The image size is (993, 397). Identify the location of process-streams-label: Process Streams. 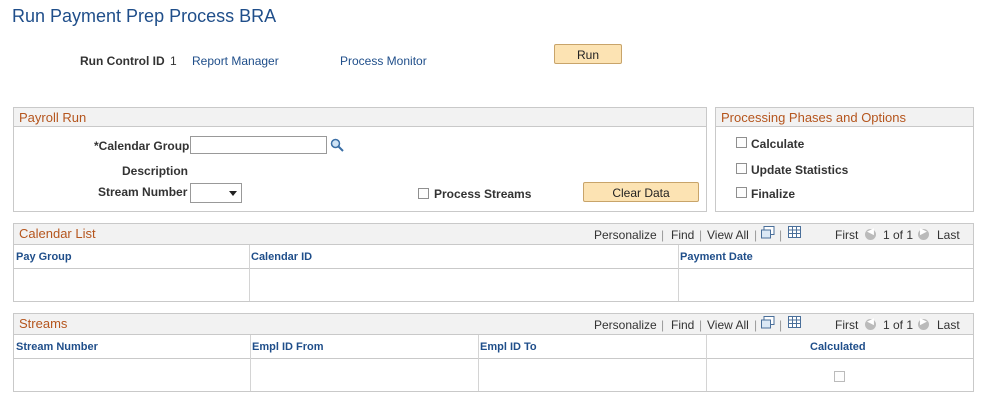
(483, 194).